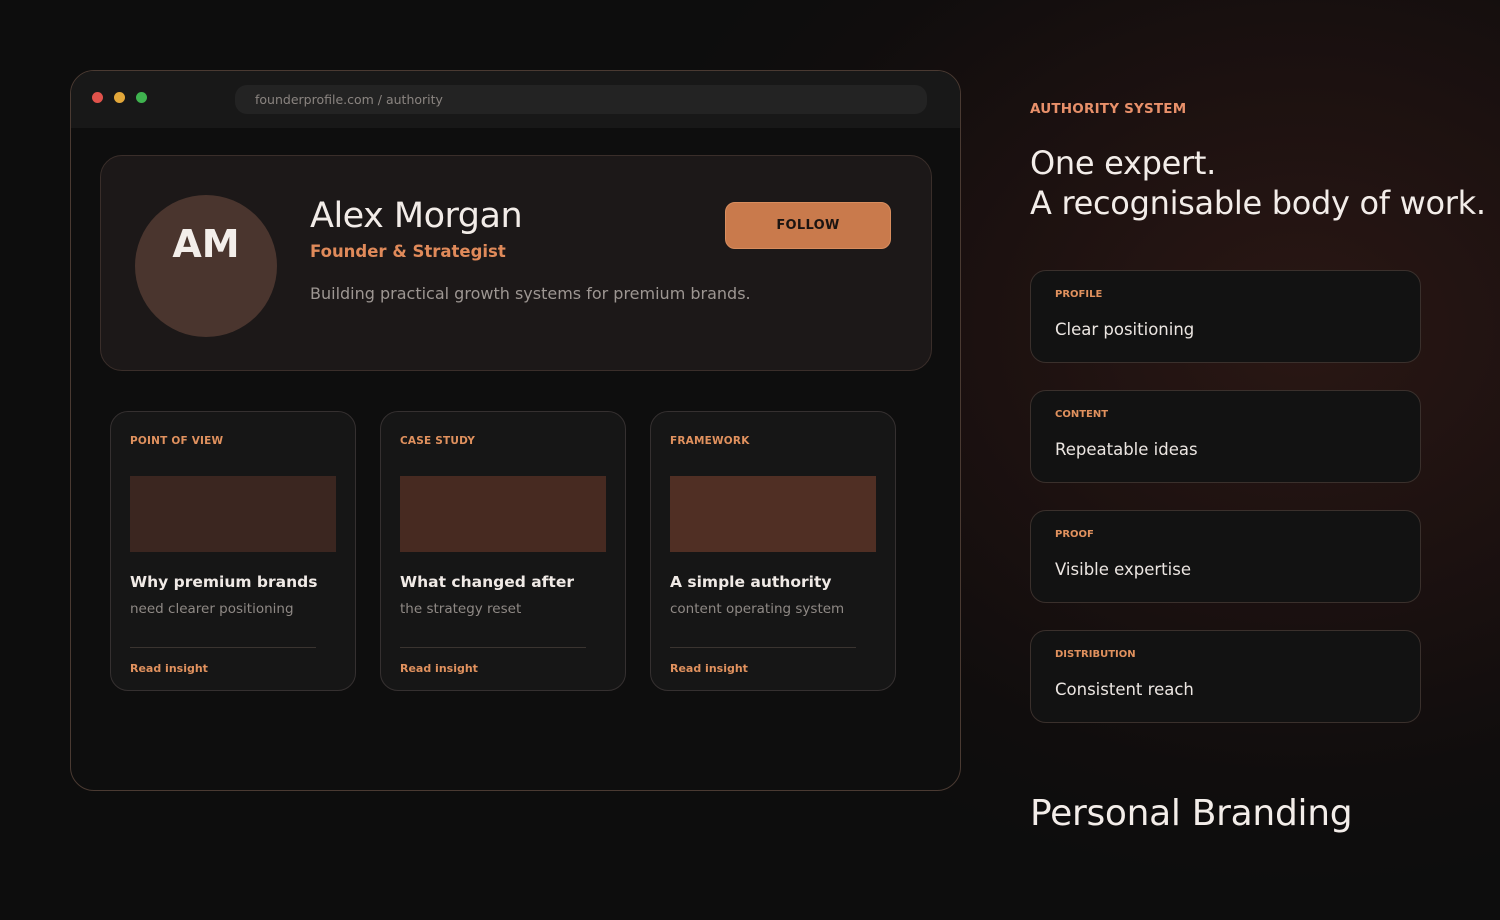  What do you see at coordinates (581, 99) in the screenshot?
I see `address-bar: founderprofile.com / authority` at bounding box center [581, 99].